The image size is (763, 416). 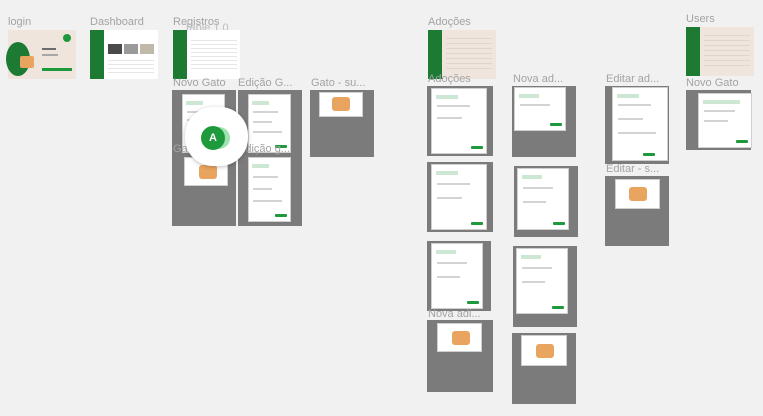 I want to click on dashboard-table, so click(x=131, y=67).